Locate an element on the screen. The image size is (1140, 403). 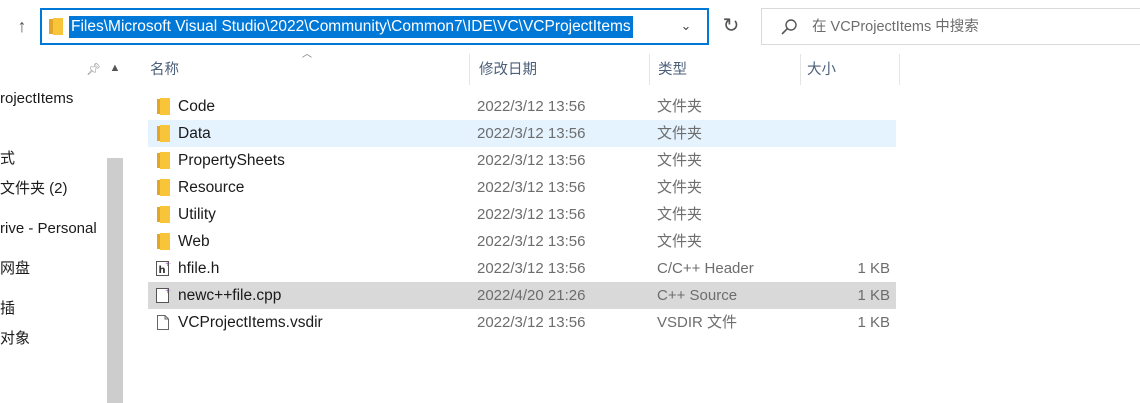
nav-item-folders: 文件夹 (2) is located at coordinates (34, 189).